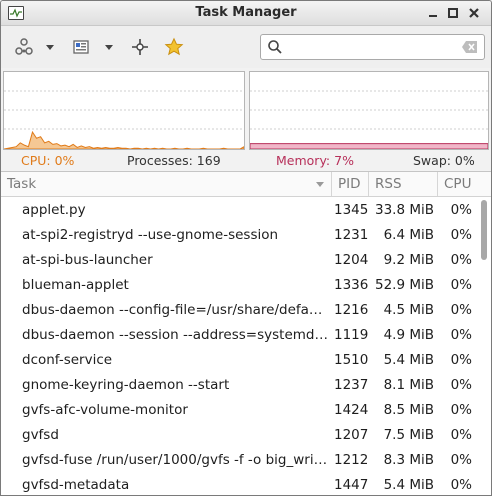 Image resolution: width=492 pixels, height=496 pixels. I want to click on cpu-status: CPU: 0%, so click(48, 160).